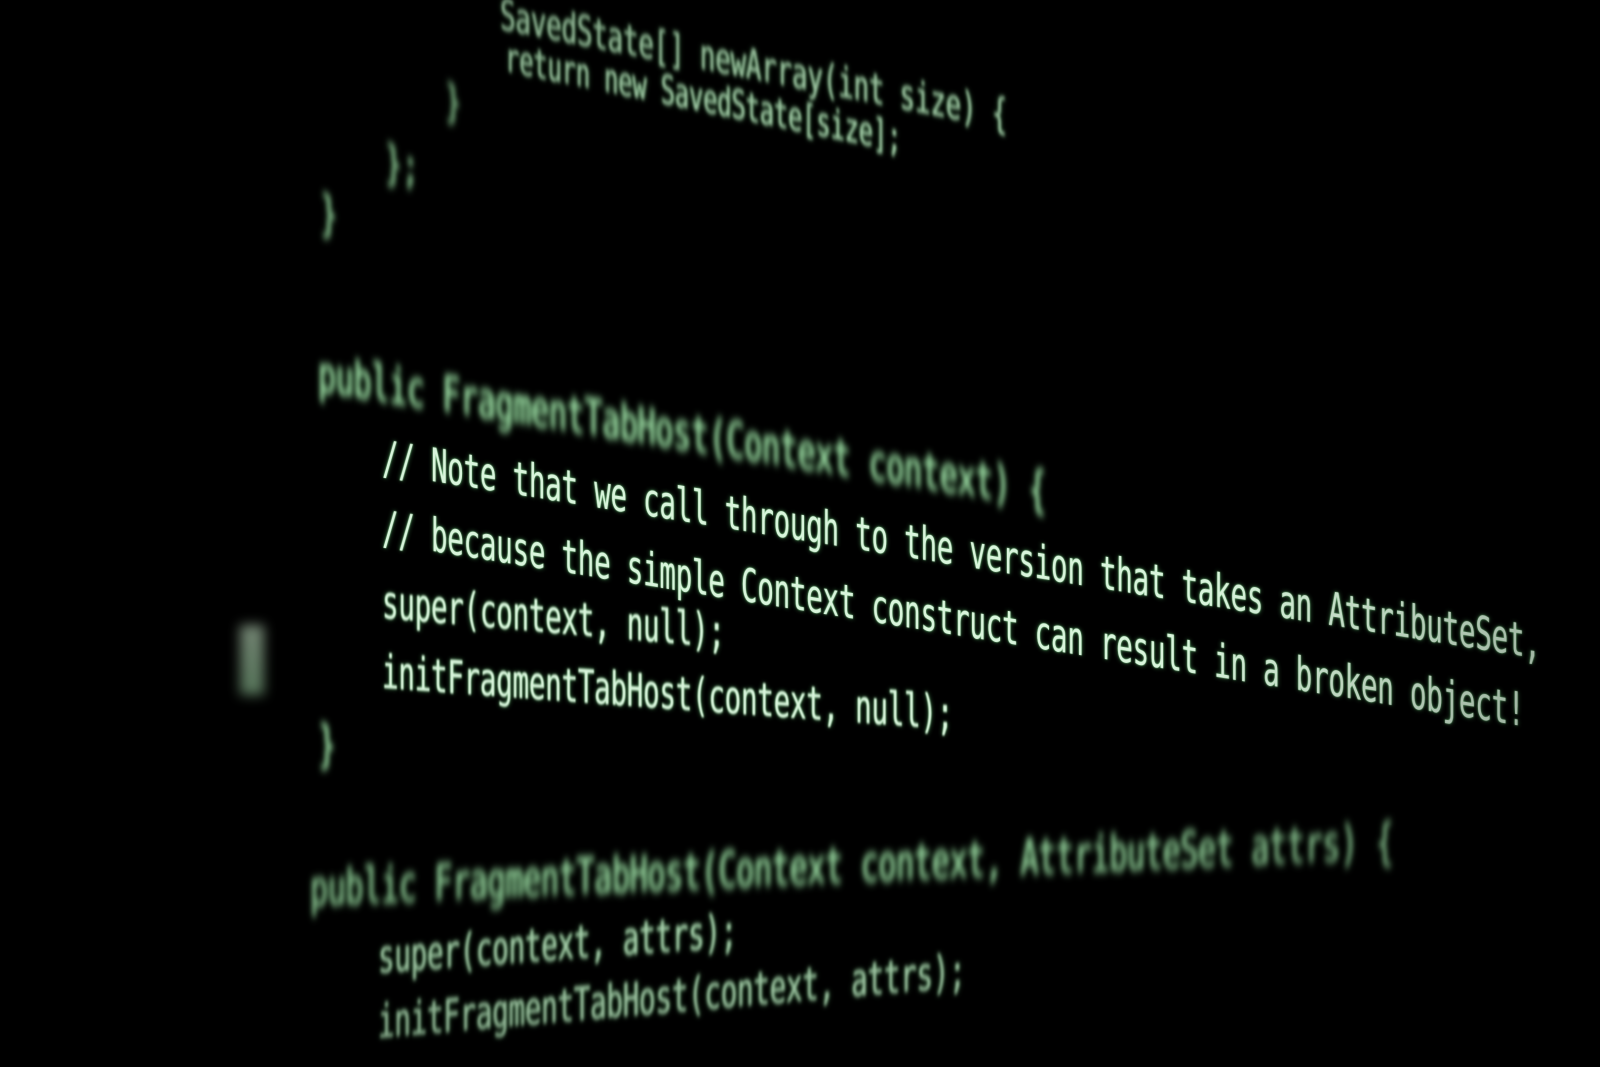  What do you see at coordinates (668, 693) in the screenshot?
I see `code-line: initFragmentTabHost(context, null);` at bounding box center [668, 693].